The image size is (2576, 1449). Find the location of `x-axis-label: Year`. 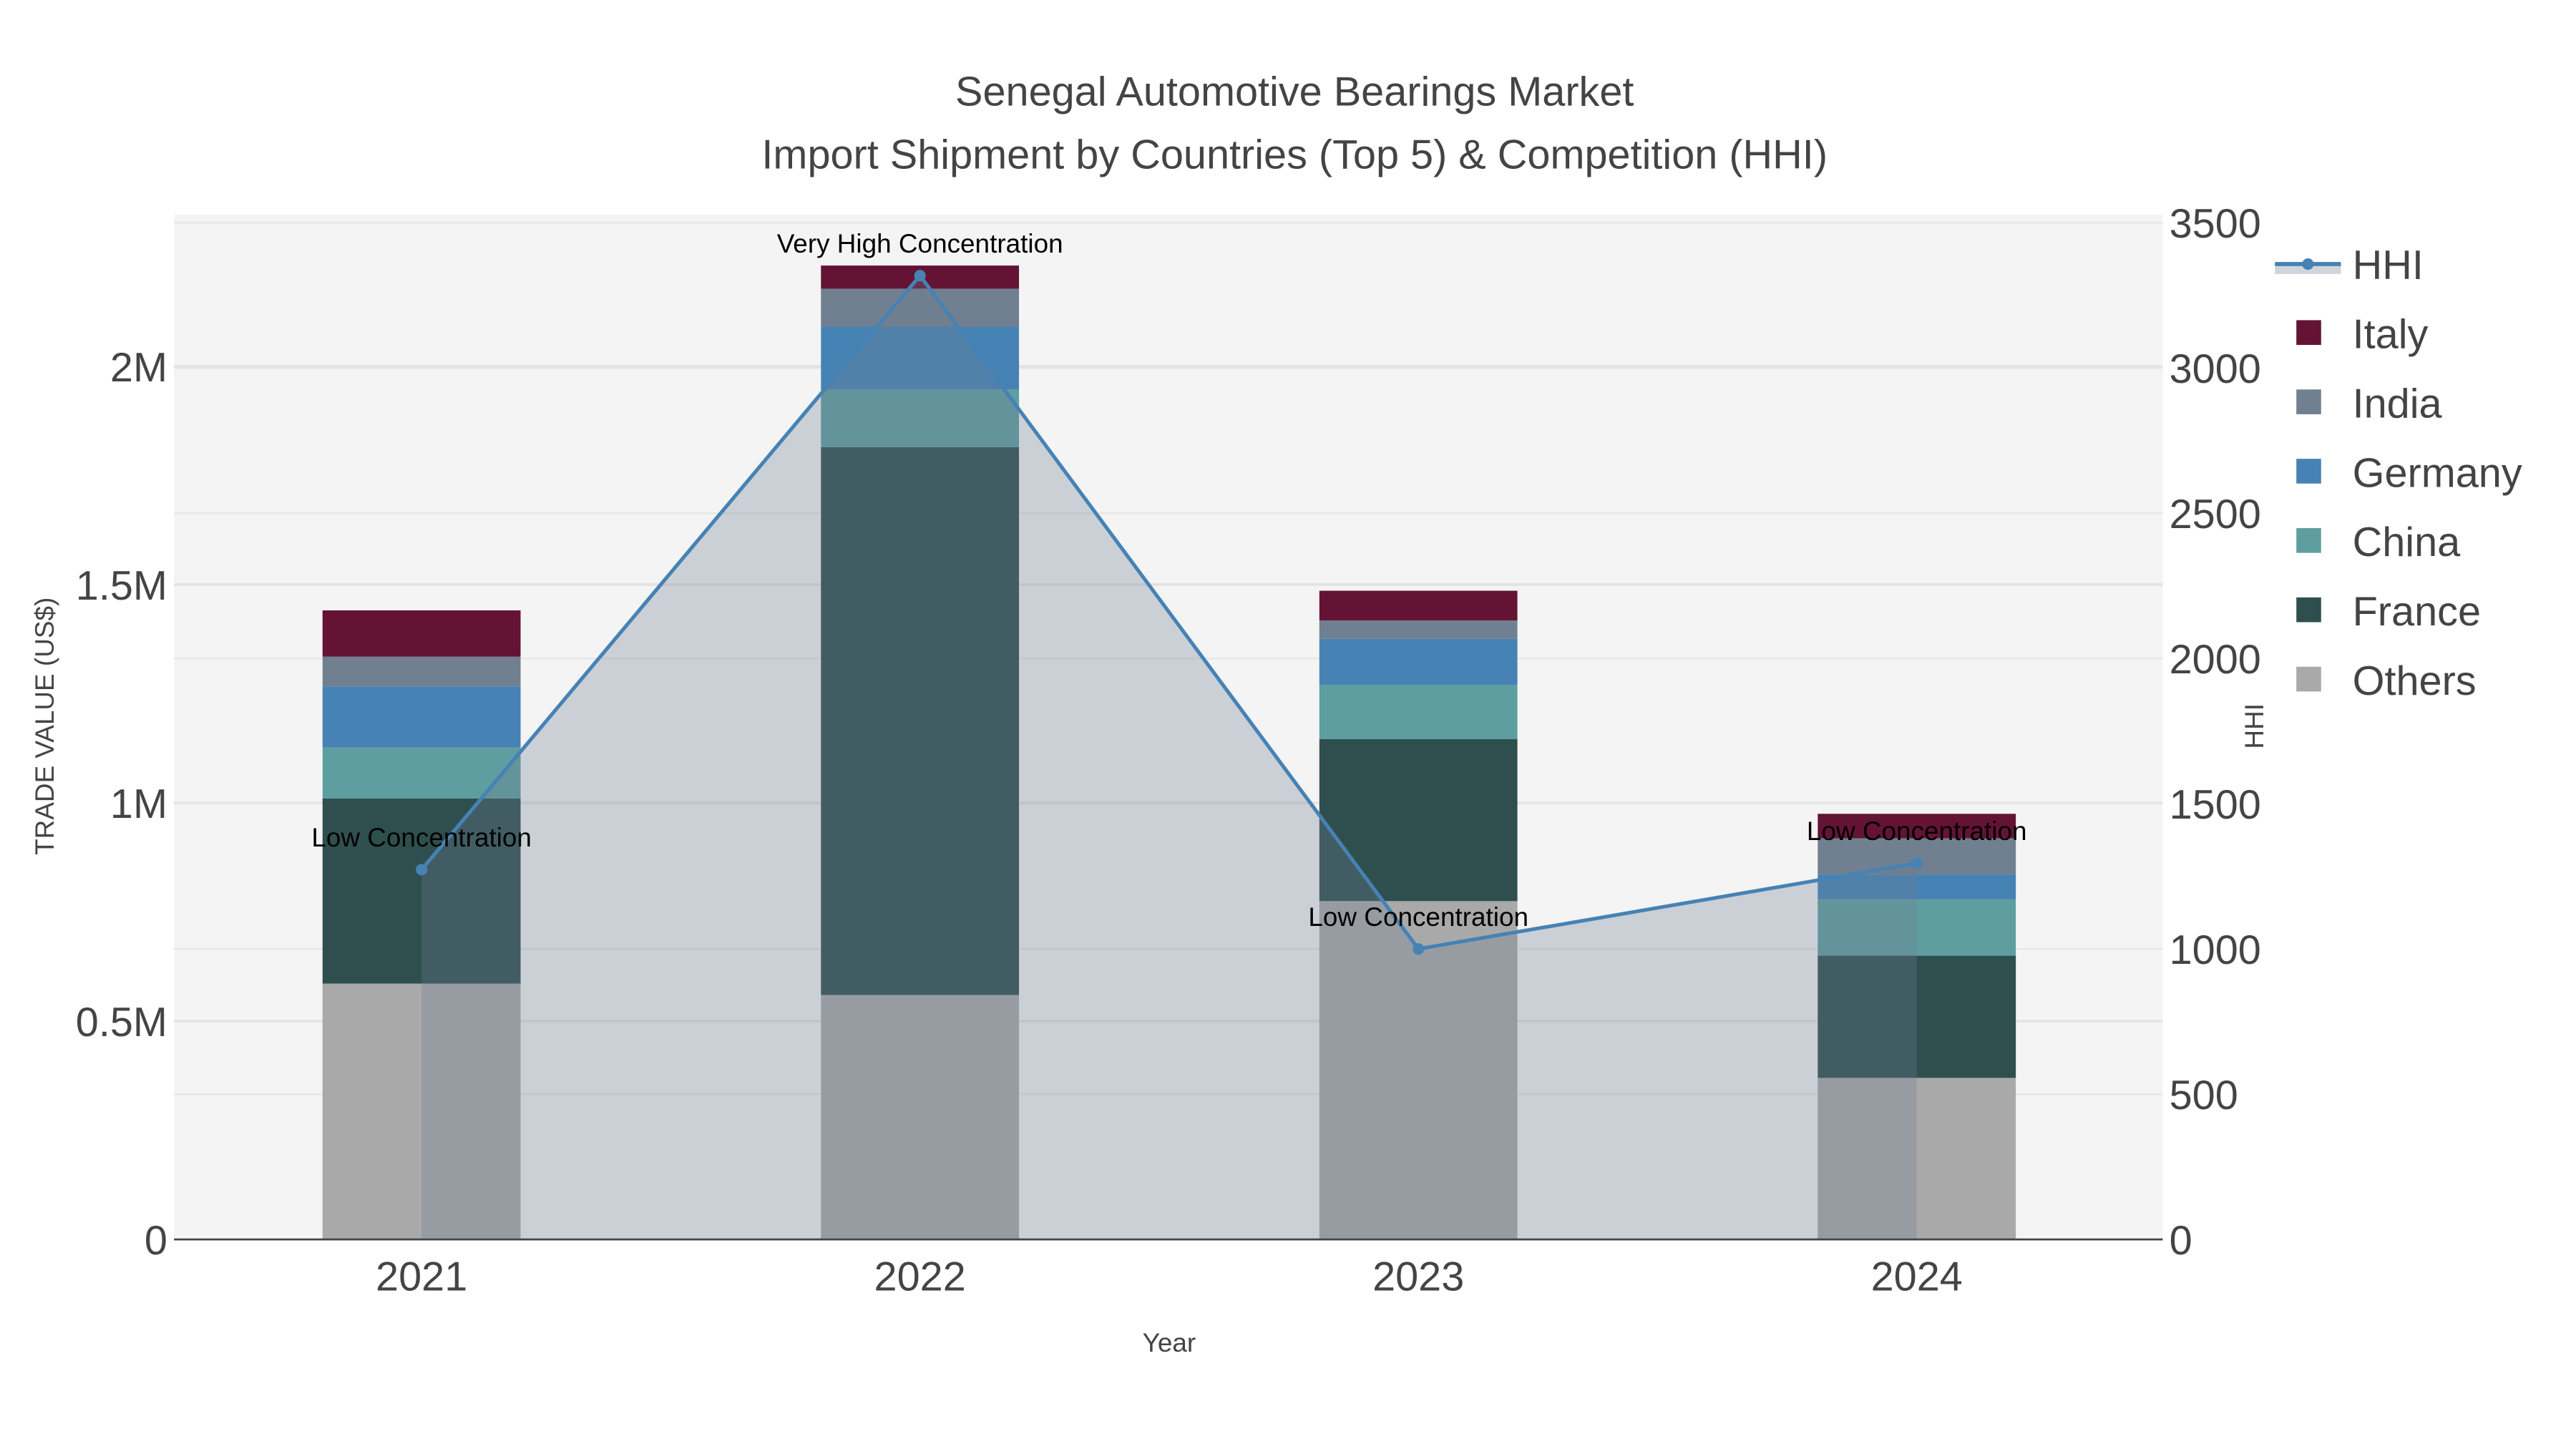

x-axis-label: Year is located at coordinates (1169, 1342).